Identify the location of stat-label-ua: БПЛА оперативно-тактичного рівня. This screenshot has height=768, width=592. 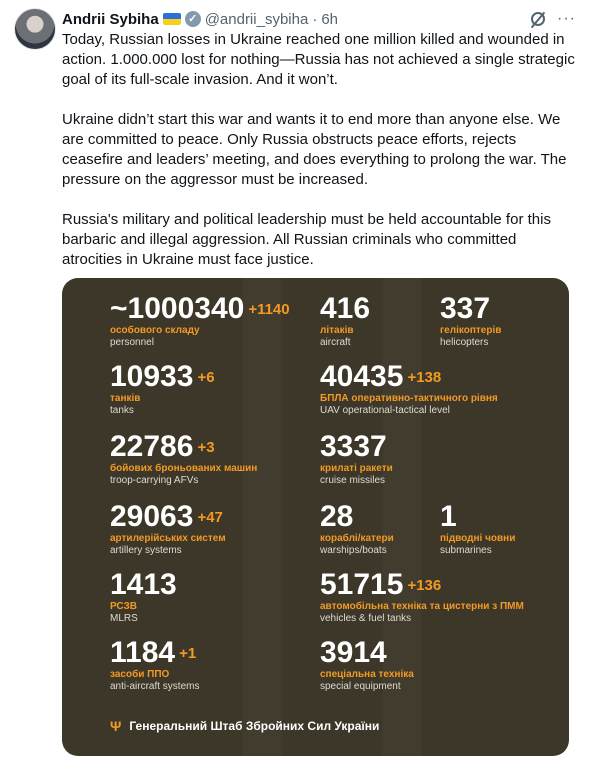
(409, 398).